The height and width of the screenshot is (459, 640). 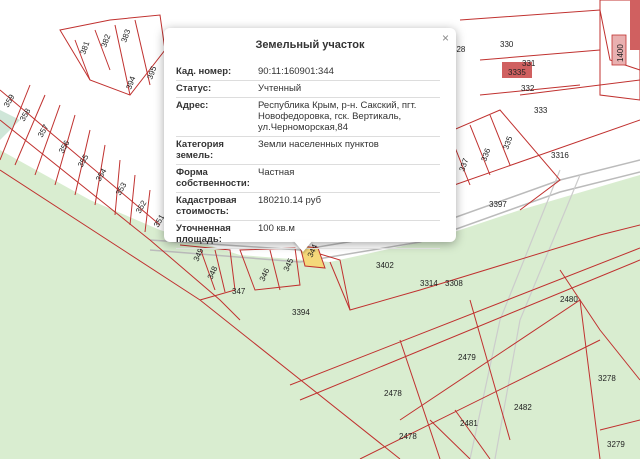 I want to click on label-3279: 3279, so click(x=616, y=444).